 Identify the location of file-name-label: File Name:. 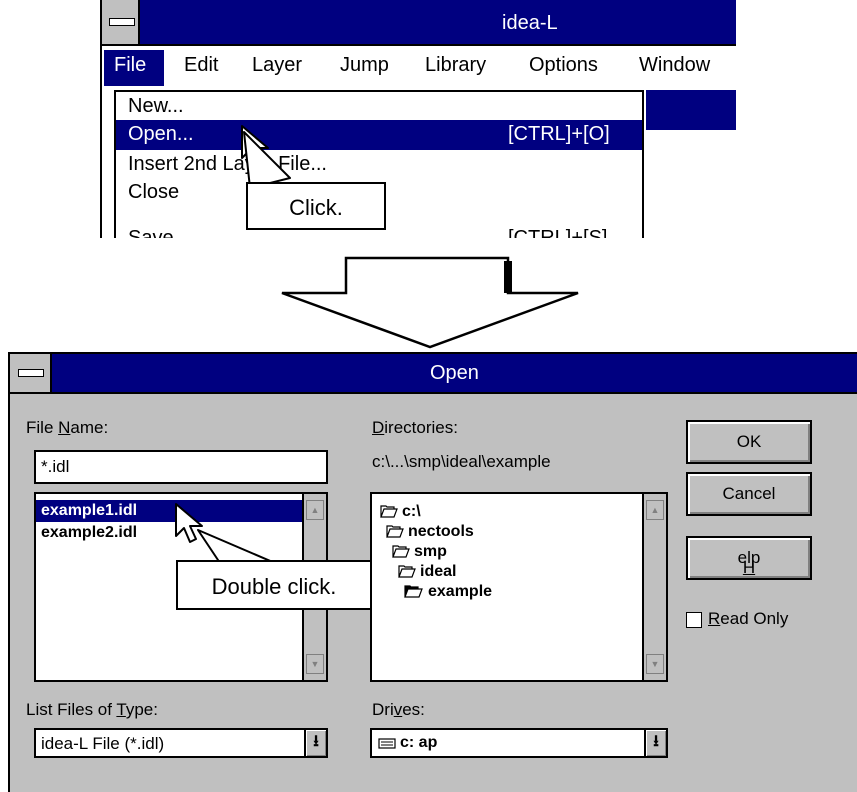
(67, 427).